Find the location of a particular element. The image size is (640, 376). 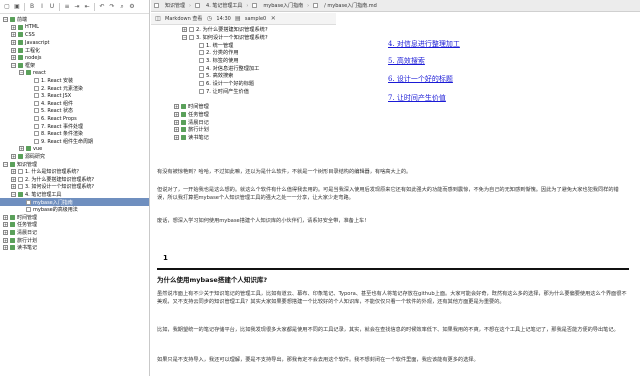

preview-link: 6. 设计一个好的标题 is located at coordinates (420, 79).